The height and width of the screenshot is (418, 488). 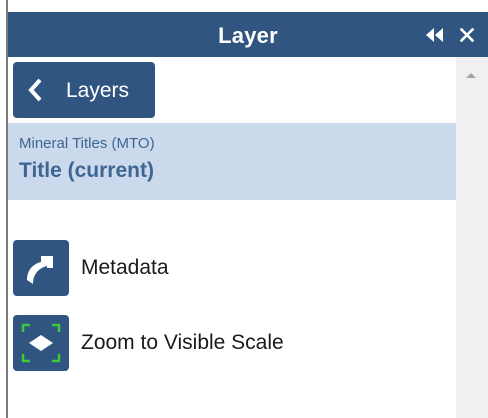 I want to click on zoom-to-visible-scale-action: Zoom to Visible Scale, so click(x=223, y=343).